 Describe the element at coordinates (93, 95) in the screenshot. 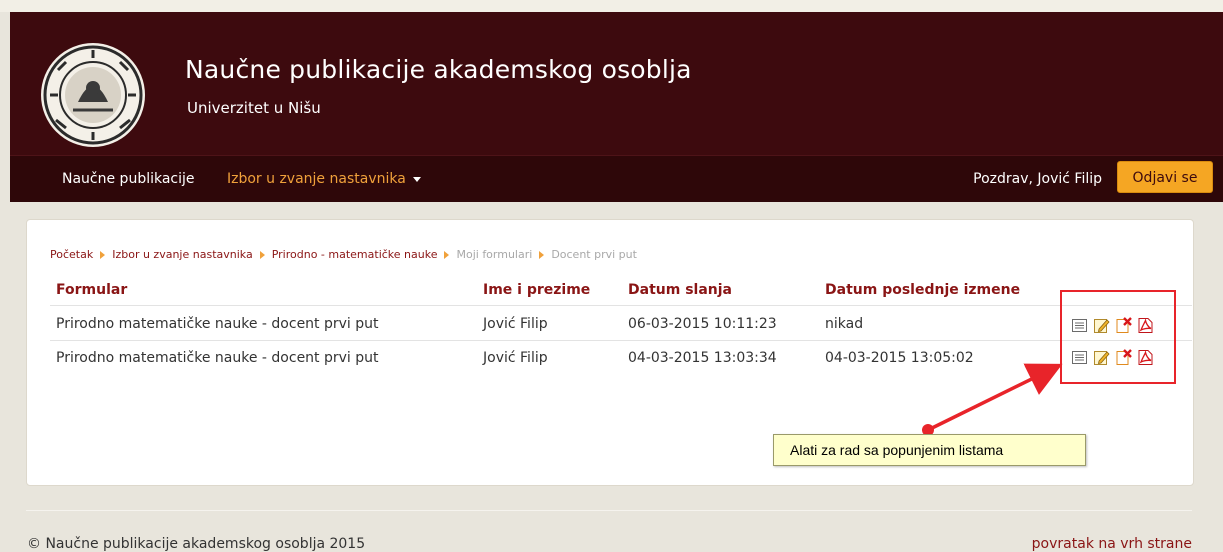

I see `university-seal-icon` at that location.